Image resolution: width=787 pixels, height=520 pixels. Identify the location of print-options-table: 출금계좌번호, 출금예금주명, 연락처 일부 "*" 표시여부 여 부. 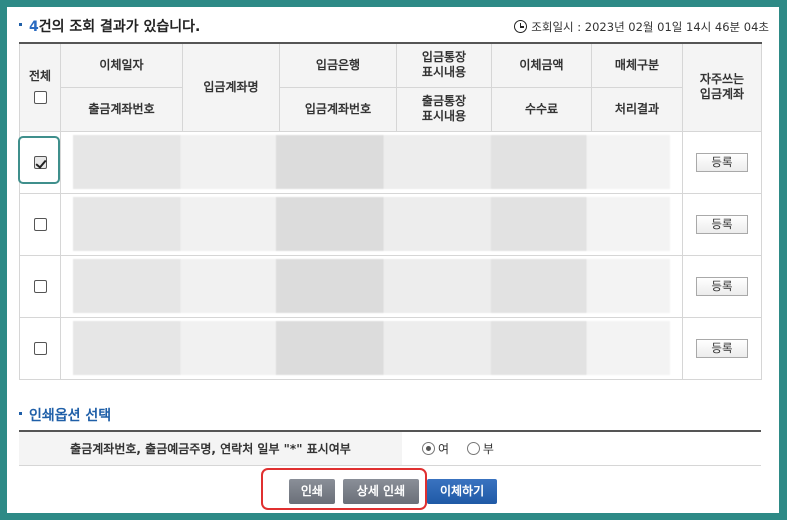
(390, 448).